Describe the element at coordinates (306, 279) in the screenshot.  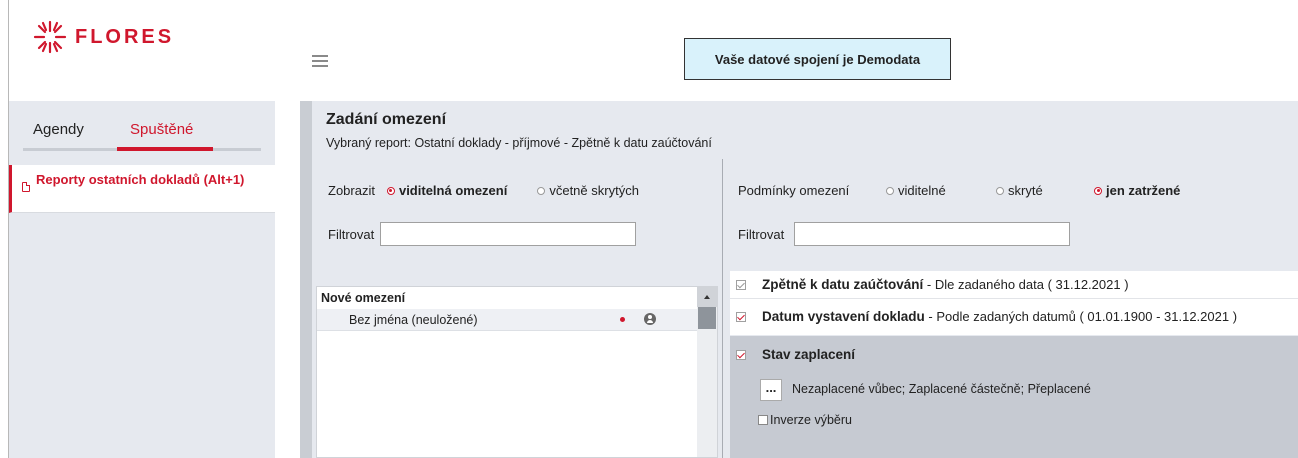
I see `panel-splitter` at that location.